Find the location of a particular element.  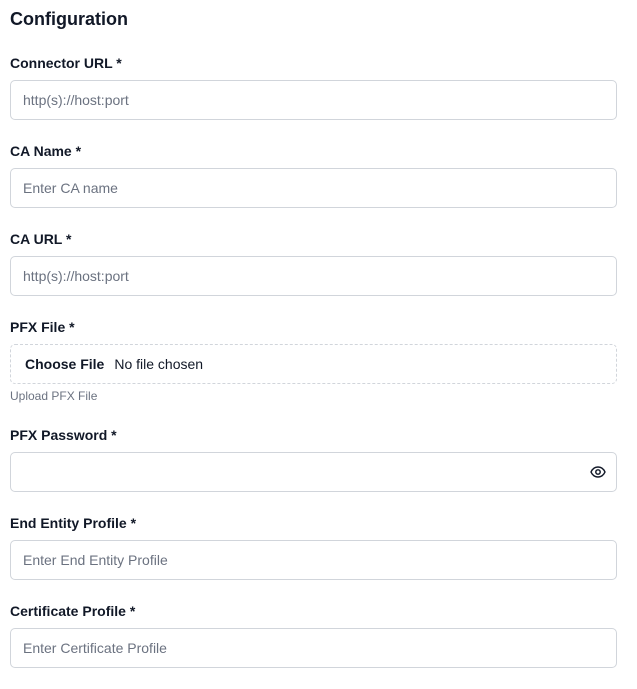

certificate-profile-input is located at coordinates (313, 648).